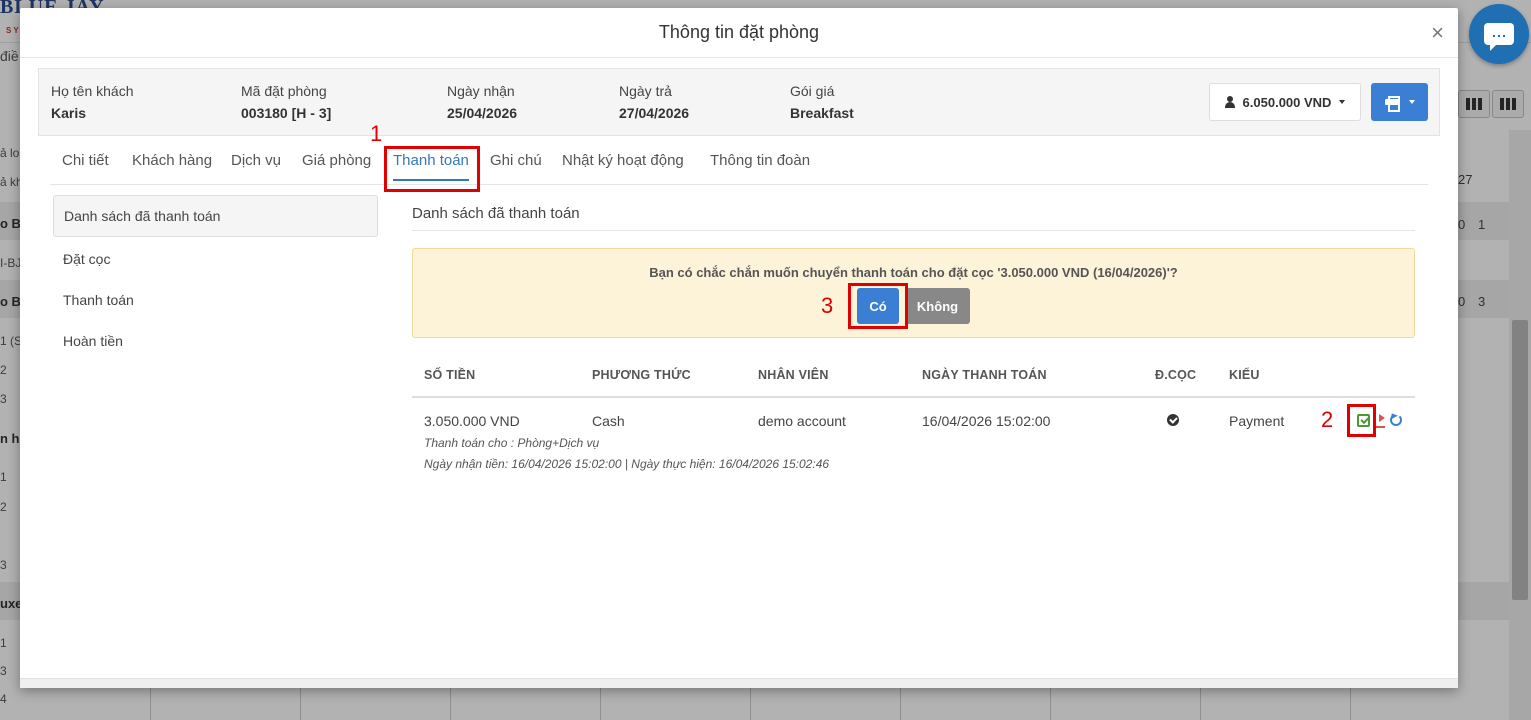 Image resolution: width=1531 pixels, height=720 pixels. What do you see at coordinates (512, 443) in the screenshot?
I see `payment-note: Thanh toán cho : Phòng+Dịch vụ` at bounding box center [512, 443].